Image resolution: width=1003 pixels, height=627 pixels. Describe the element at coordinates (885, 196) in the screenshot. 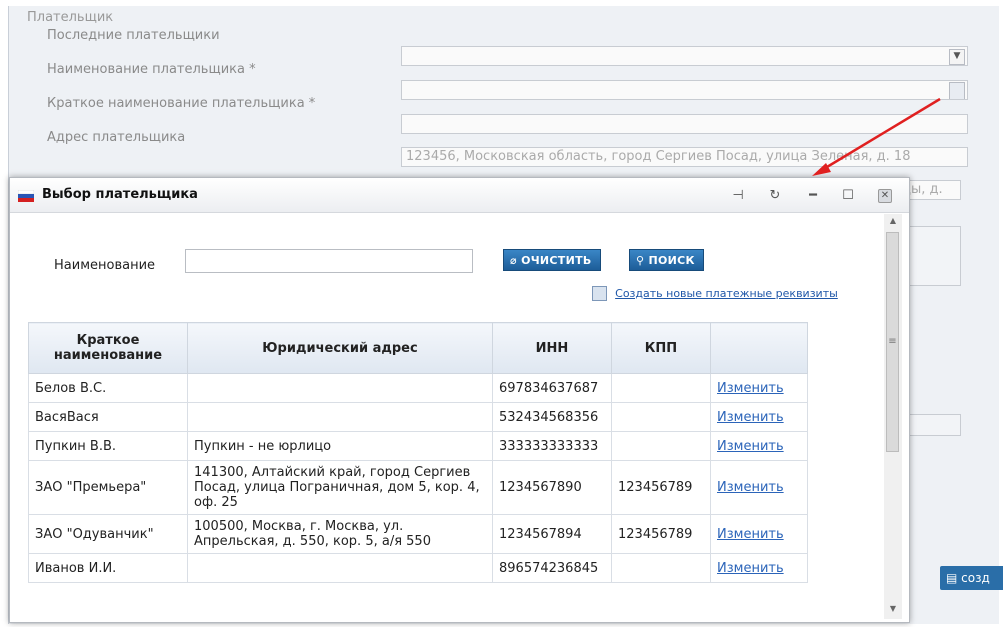

I see `close-icon: ✕` at that location.